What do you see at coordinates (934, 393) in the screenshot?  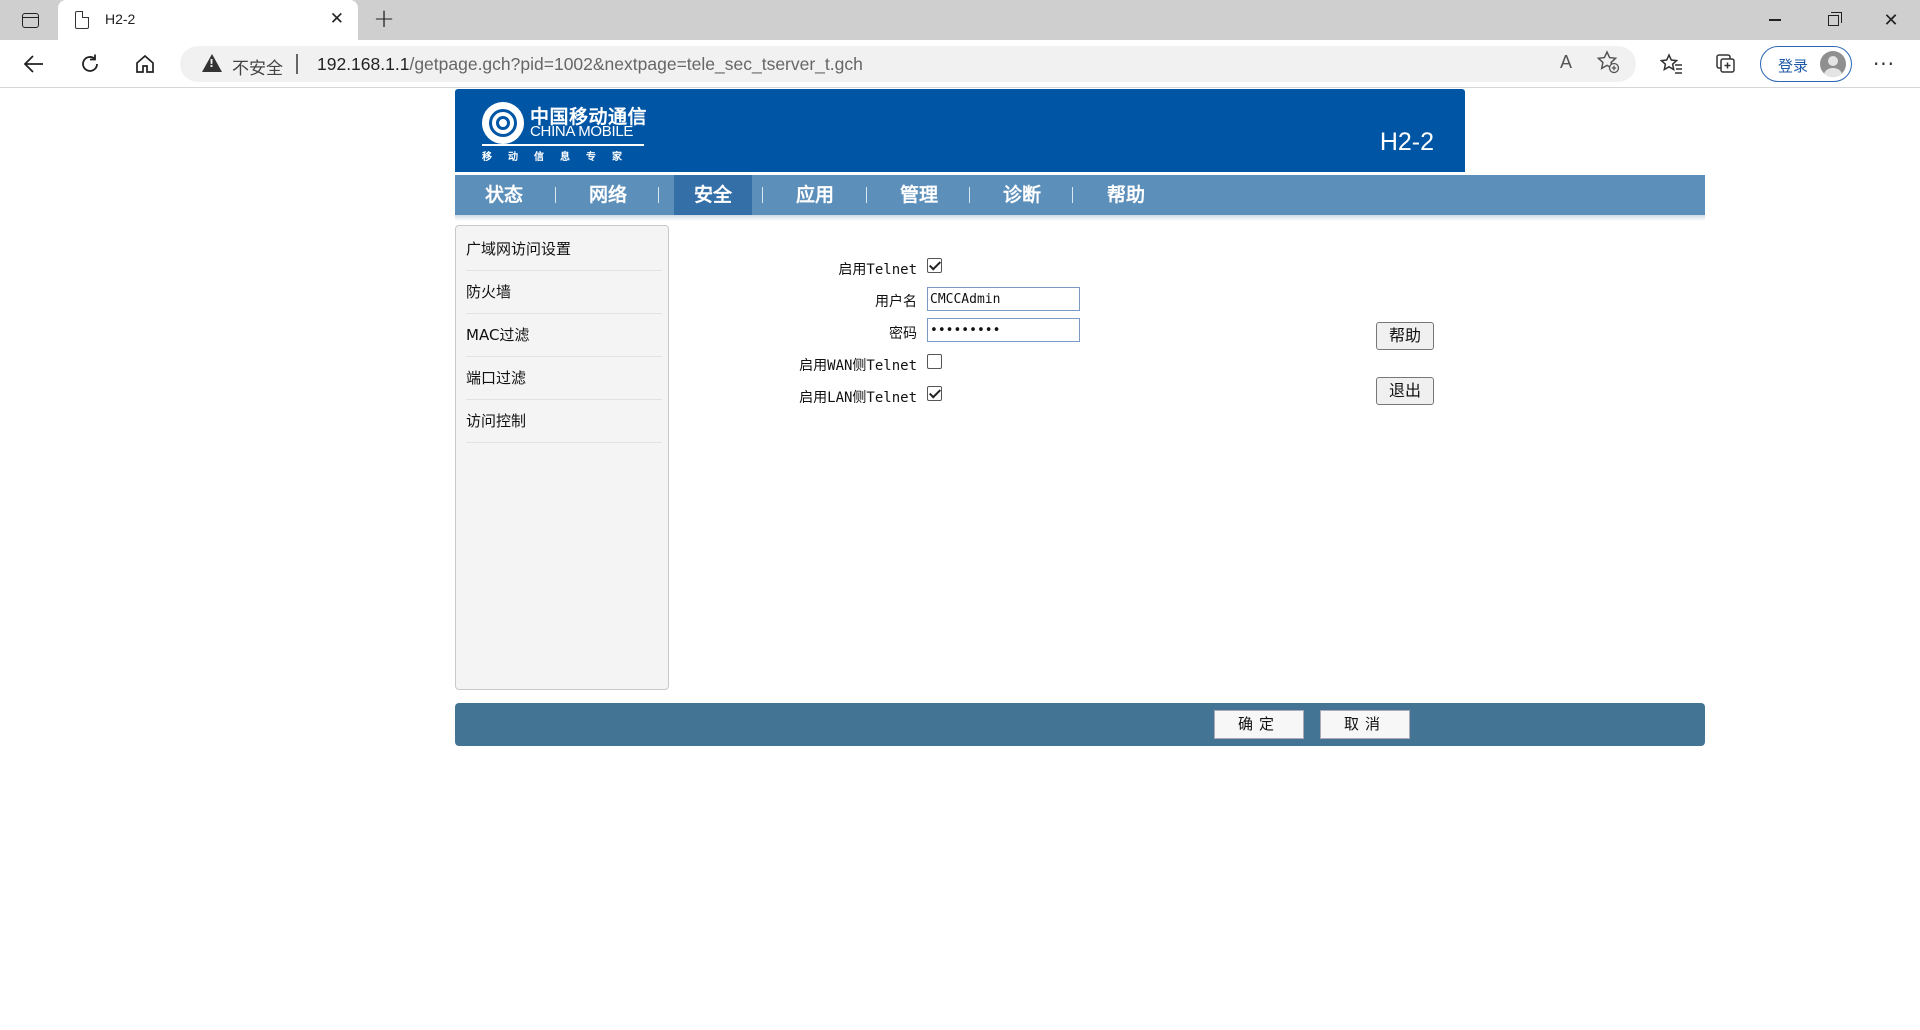 I see `enable-lan-telnet-checkbox` at bounding box center [934, 393].